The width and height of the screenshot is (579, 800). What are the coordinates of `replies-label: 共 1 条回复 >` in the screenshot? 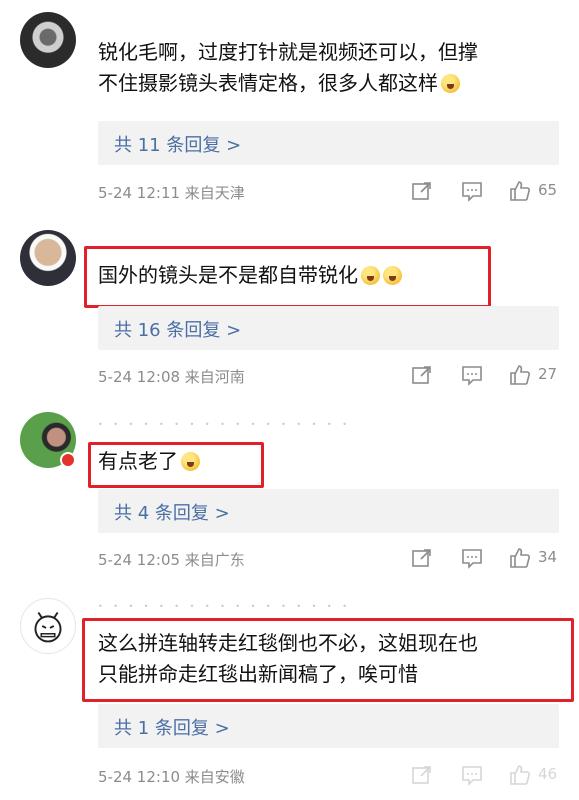 It's located at (172, 728).